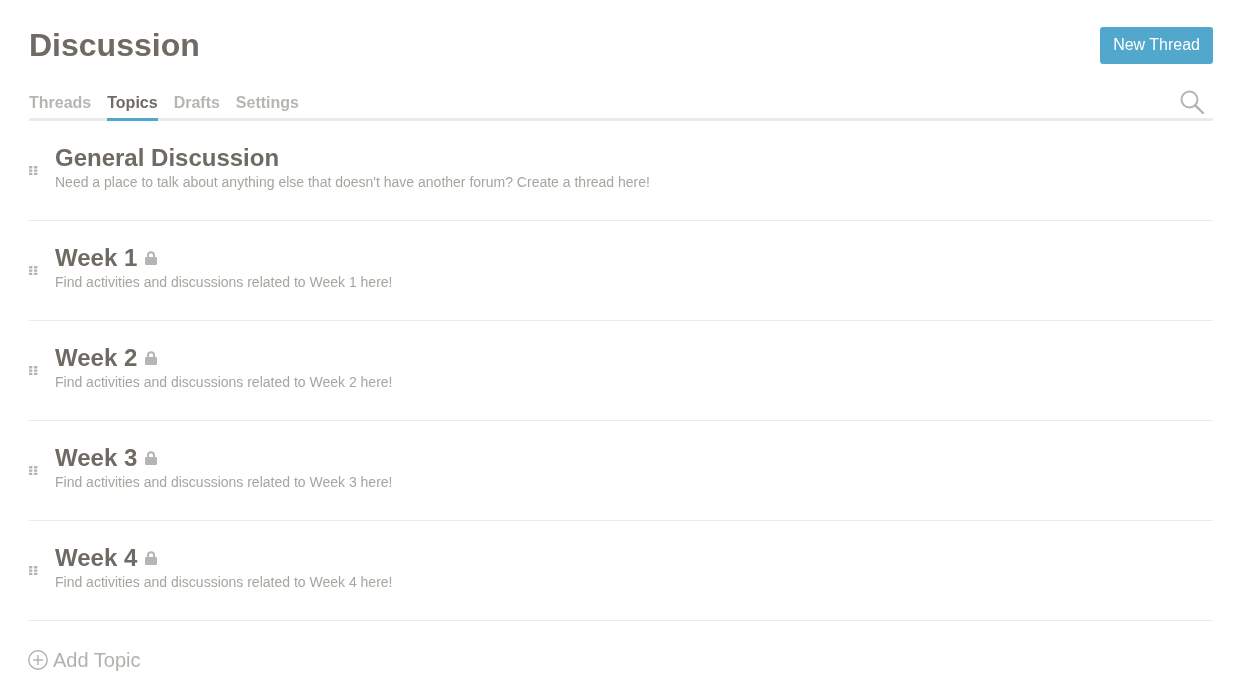 The image size is (1240, 693). What do you see at coordinates (224, 382) in the screenshot?
I see `topic-description: Find activities and discussions related to Week 2 here!` at bounding box center [224, 382].